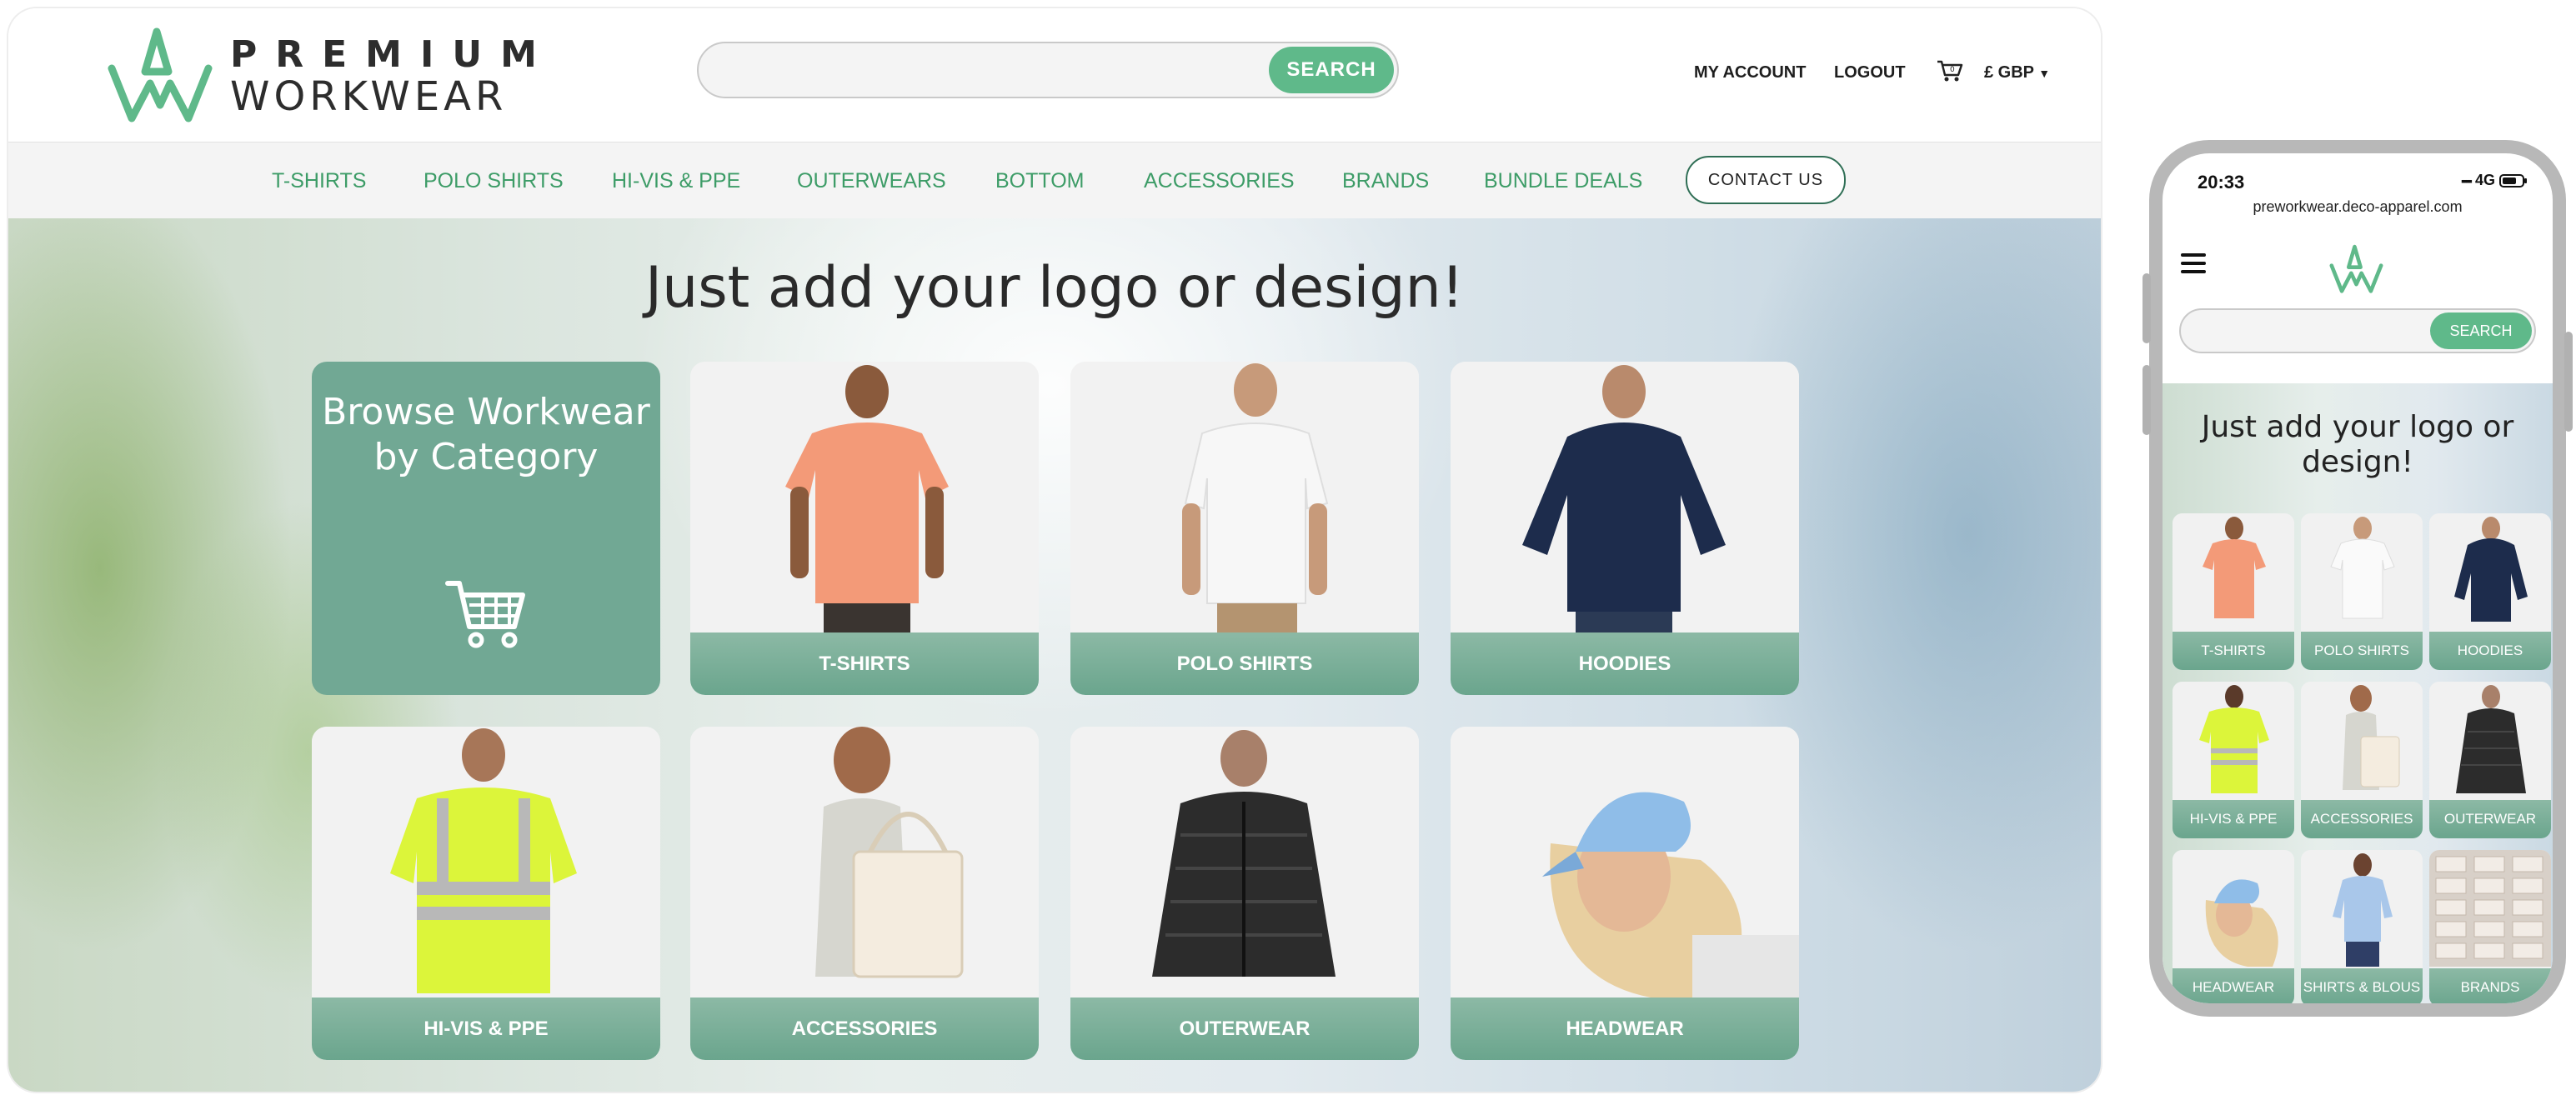 The width and height of the screenshot is (2576, 1100). Describe the element at coordinates (2490, 985) in the screenshot. I see `mobile-card-label: BRANDS` at that location.